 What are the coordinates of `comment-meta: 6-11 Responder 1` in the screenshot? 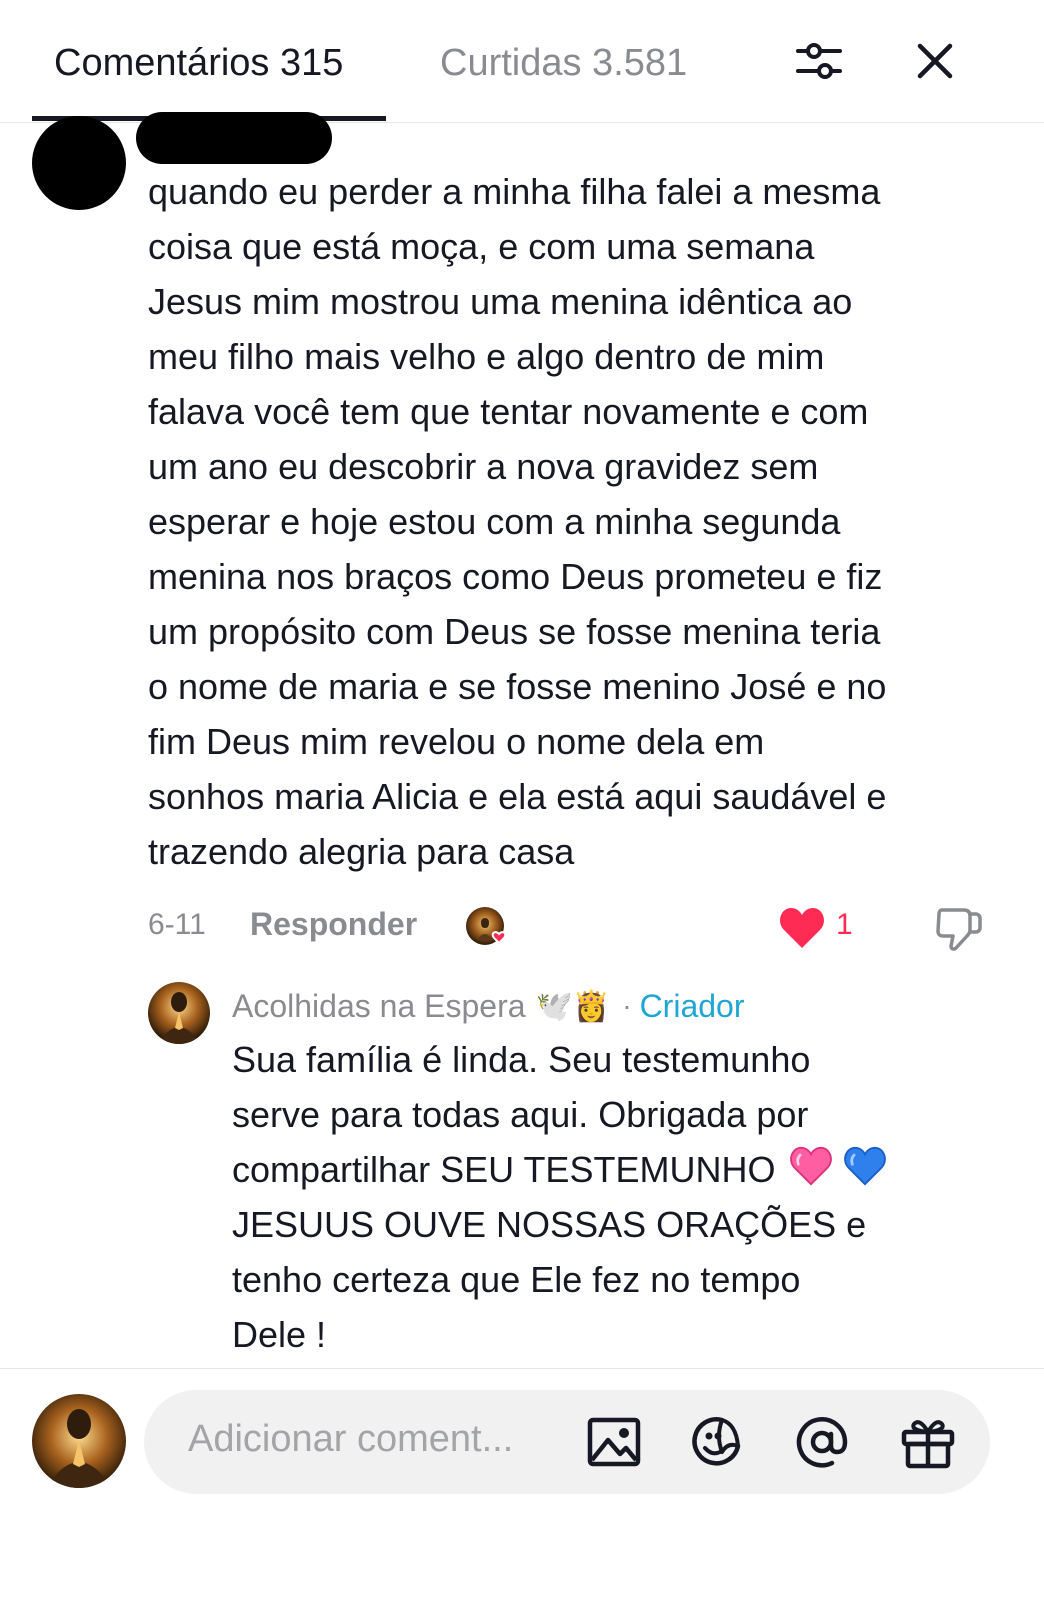 It's located at (522, 927).